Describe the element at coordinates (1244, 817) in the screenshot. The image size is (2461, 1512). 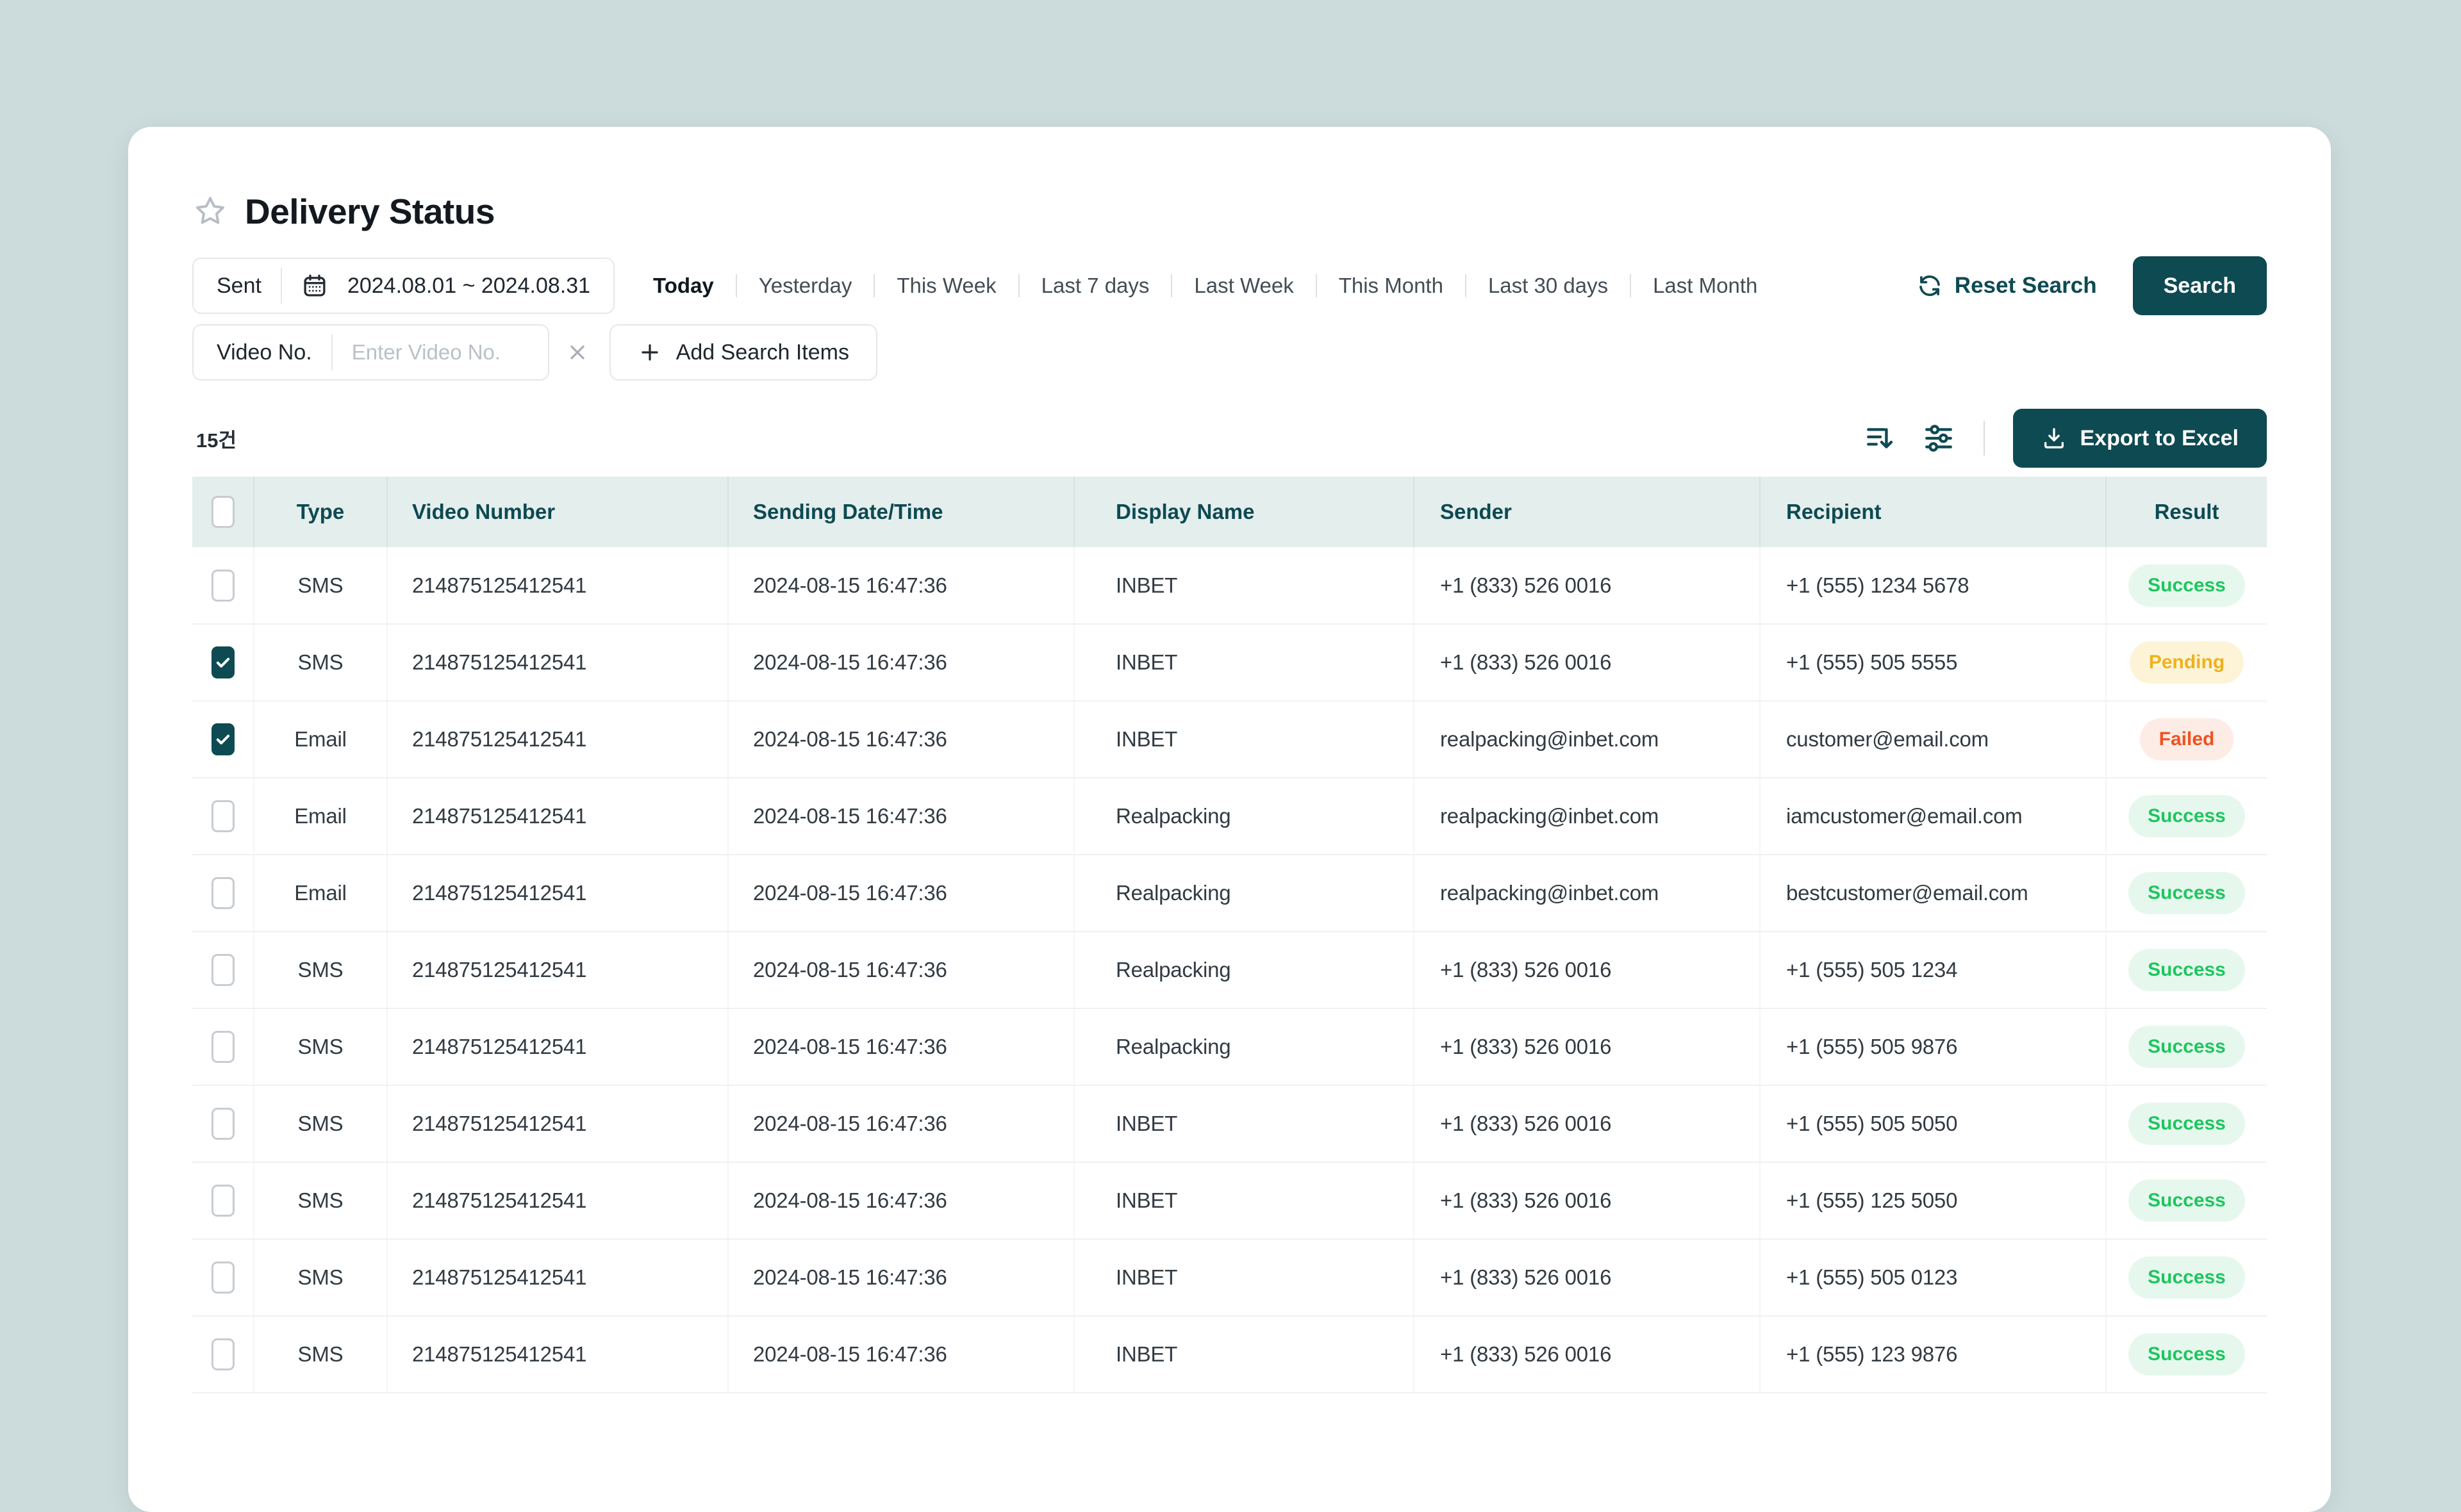
I see `display_name-cell: Realpacking` at that location.